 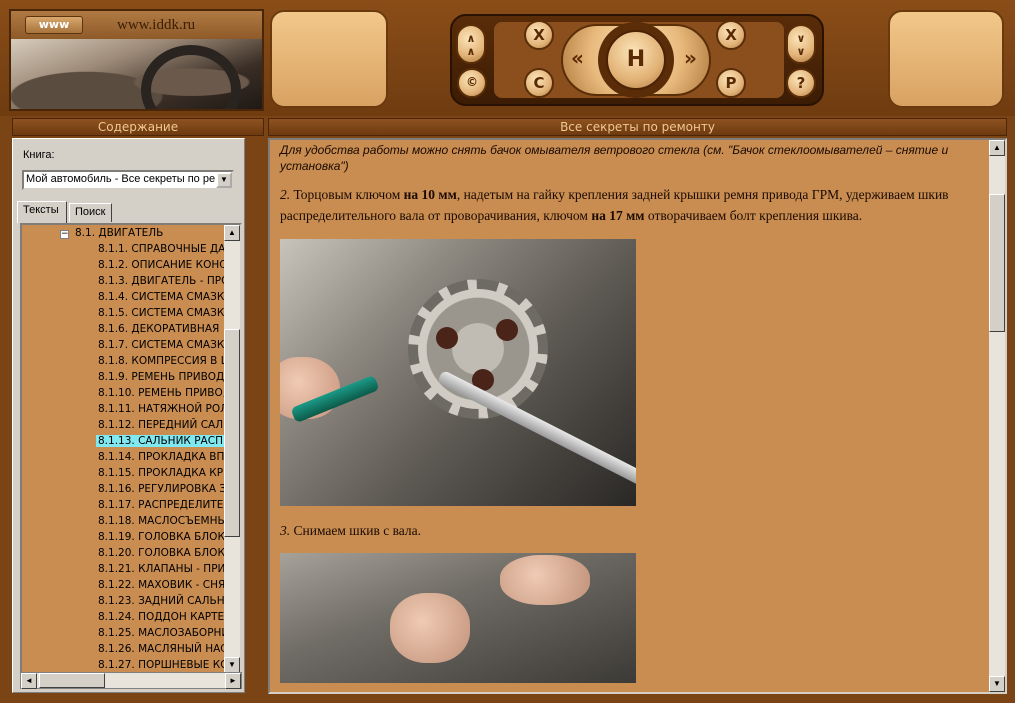 I want to click on tree-item: 8.1.10. РЕМЕНЬ ПРИВО,, so click(x=124, y=393).